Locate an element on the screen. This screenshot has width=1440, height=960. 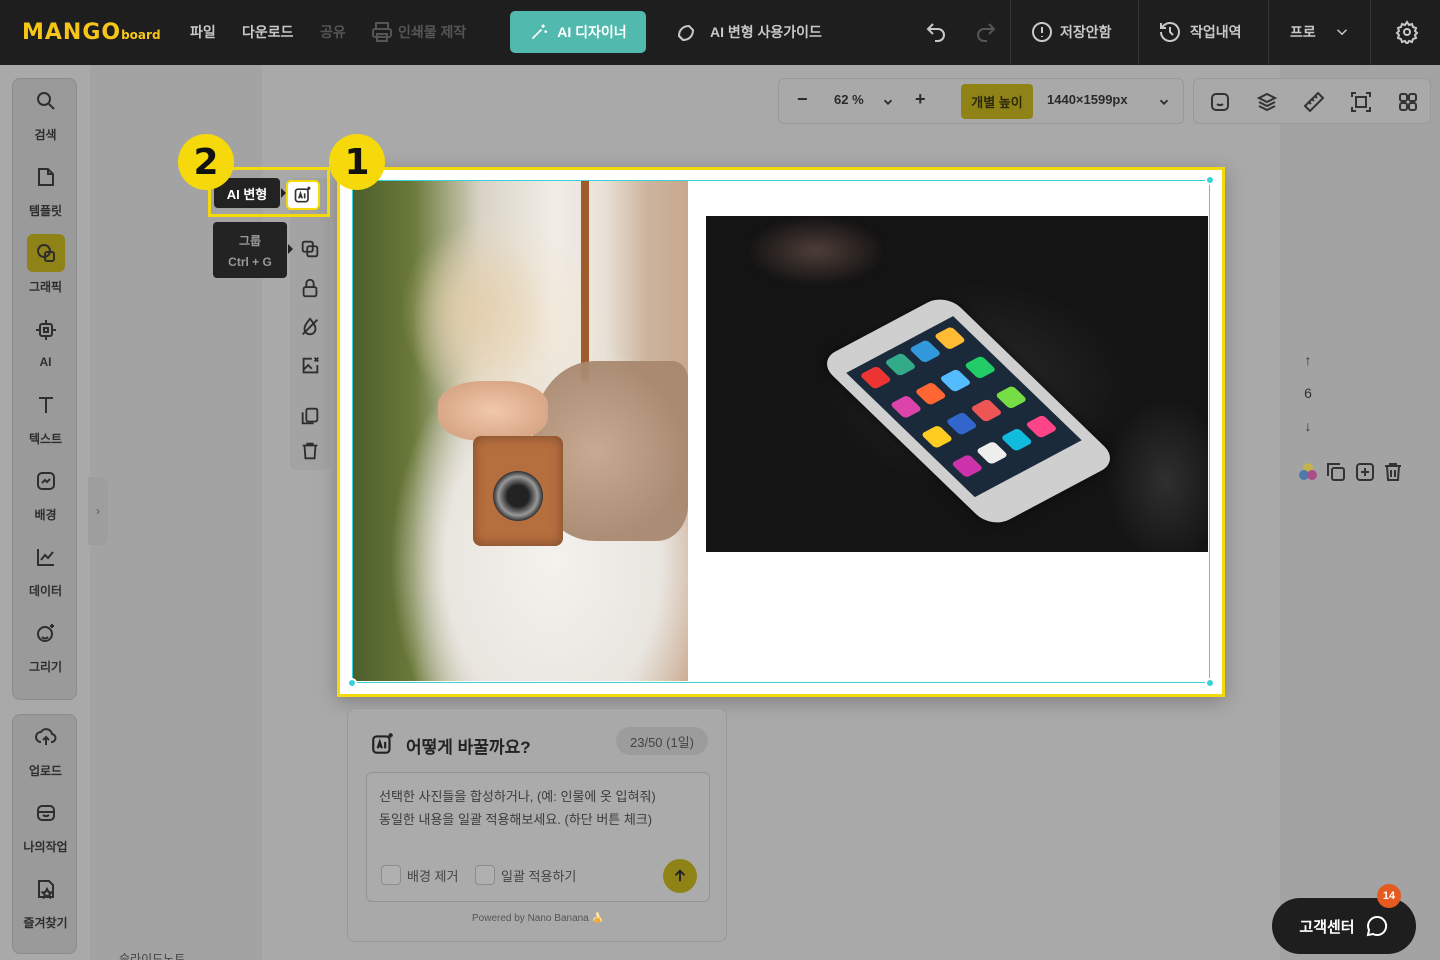
sidebar-item-label: 그리기 is located at coordinates (45, 666).